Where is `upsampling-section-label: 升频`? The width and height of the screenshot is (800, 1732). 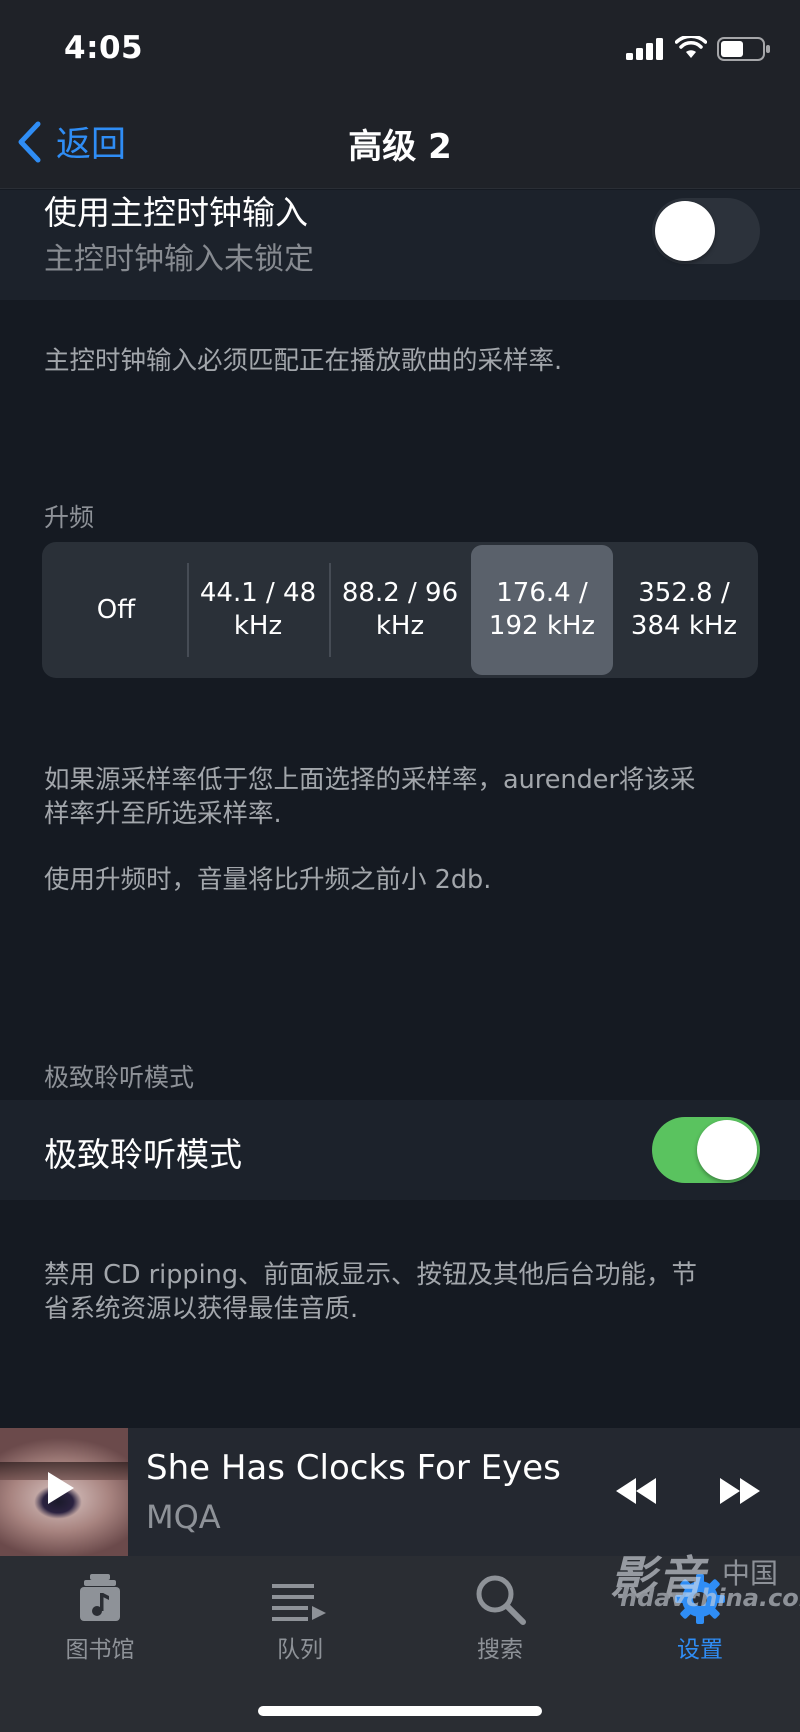
upsampling-section-label: 升频 is located at coordinates (69, 517).